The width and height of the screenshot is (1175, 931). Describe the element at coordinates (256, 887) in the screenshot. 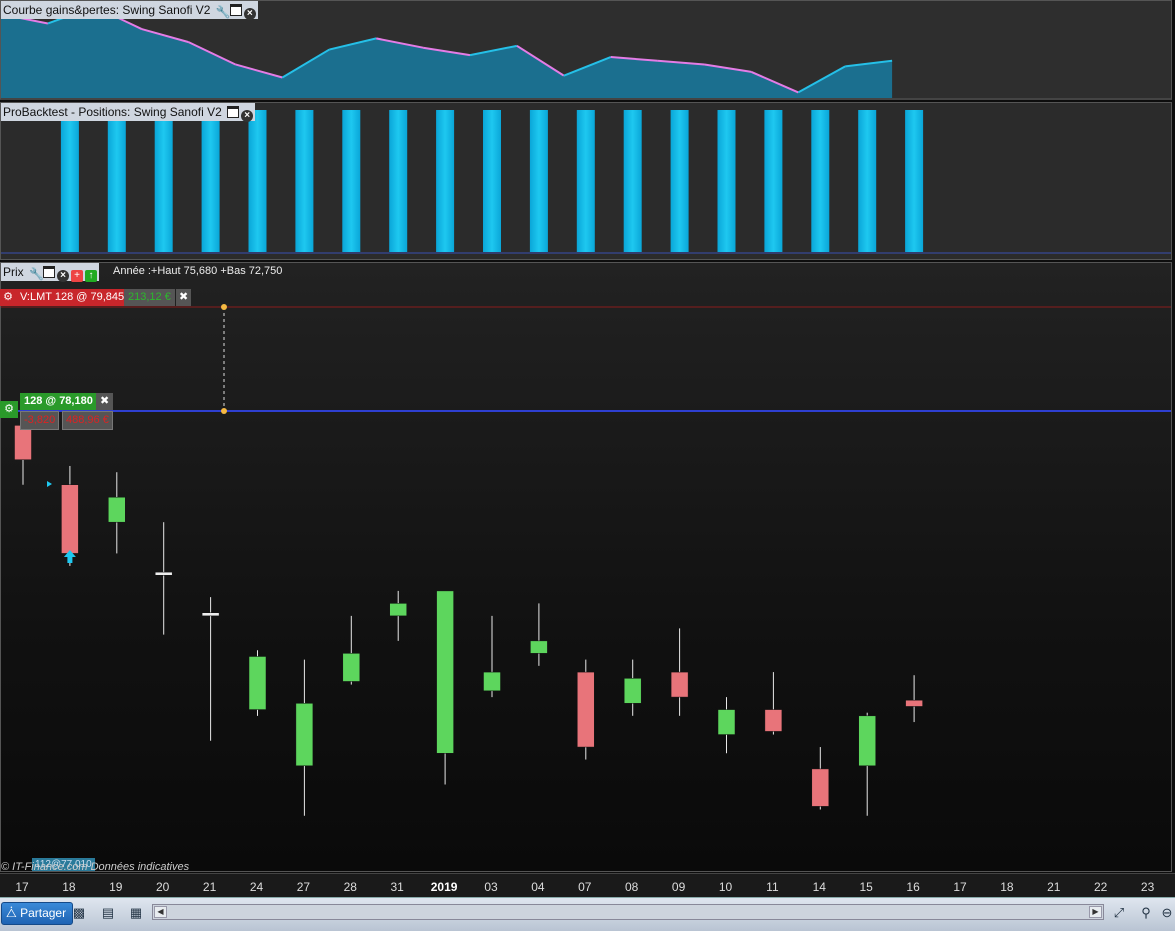

I see `x-tick-label: 24` at that location.